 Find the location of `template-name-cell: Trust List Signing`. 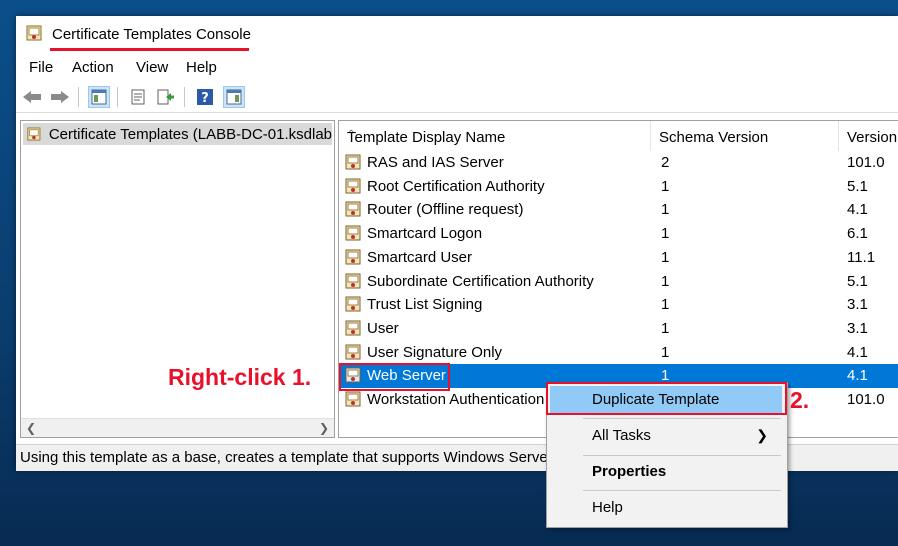

template-name-cell: Trust List Signing is located at coordinates (425, 305).